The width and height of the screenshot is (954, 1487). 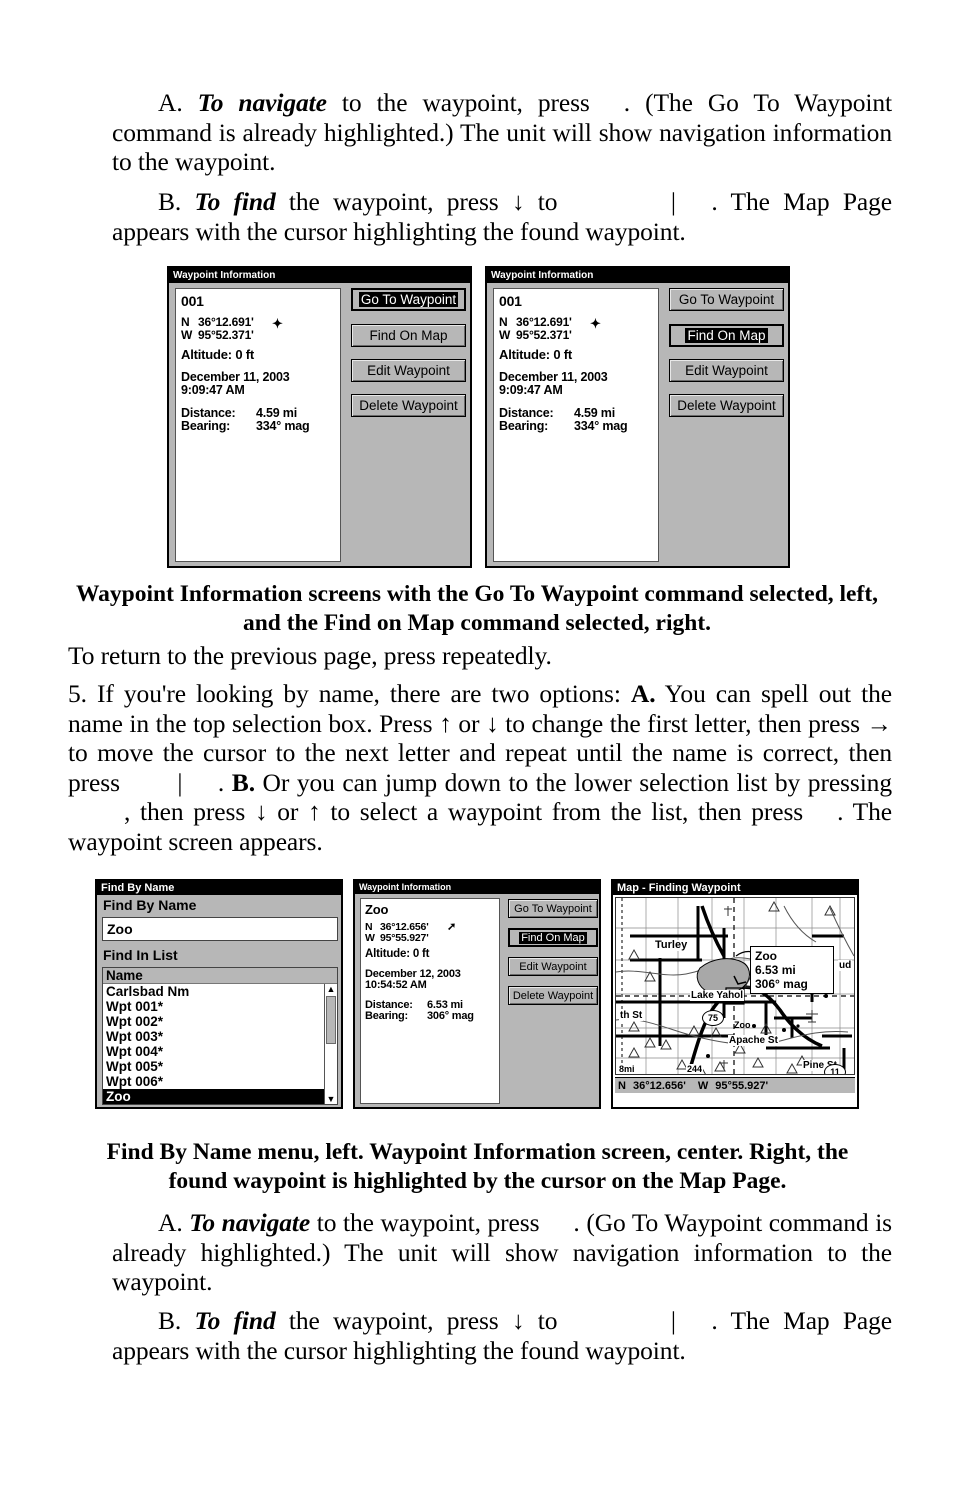 I want to click on paragraph-text-3: ., so click(x=221, y=782).